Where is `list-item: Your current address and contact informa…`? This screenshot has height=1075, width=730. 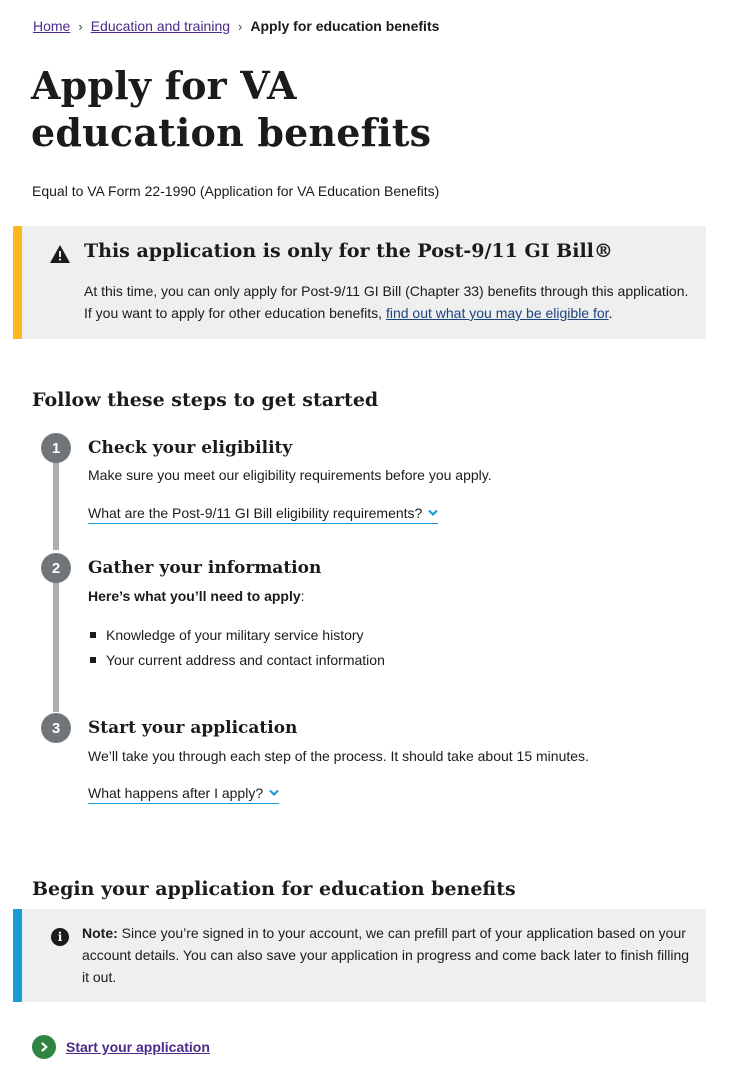
list-item: Your current address and contact informa… is located at coordinates (236, 662).